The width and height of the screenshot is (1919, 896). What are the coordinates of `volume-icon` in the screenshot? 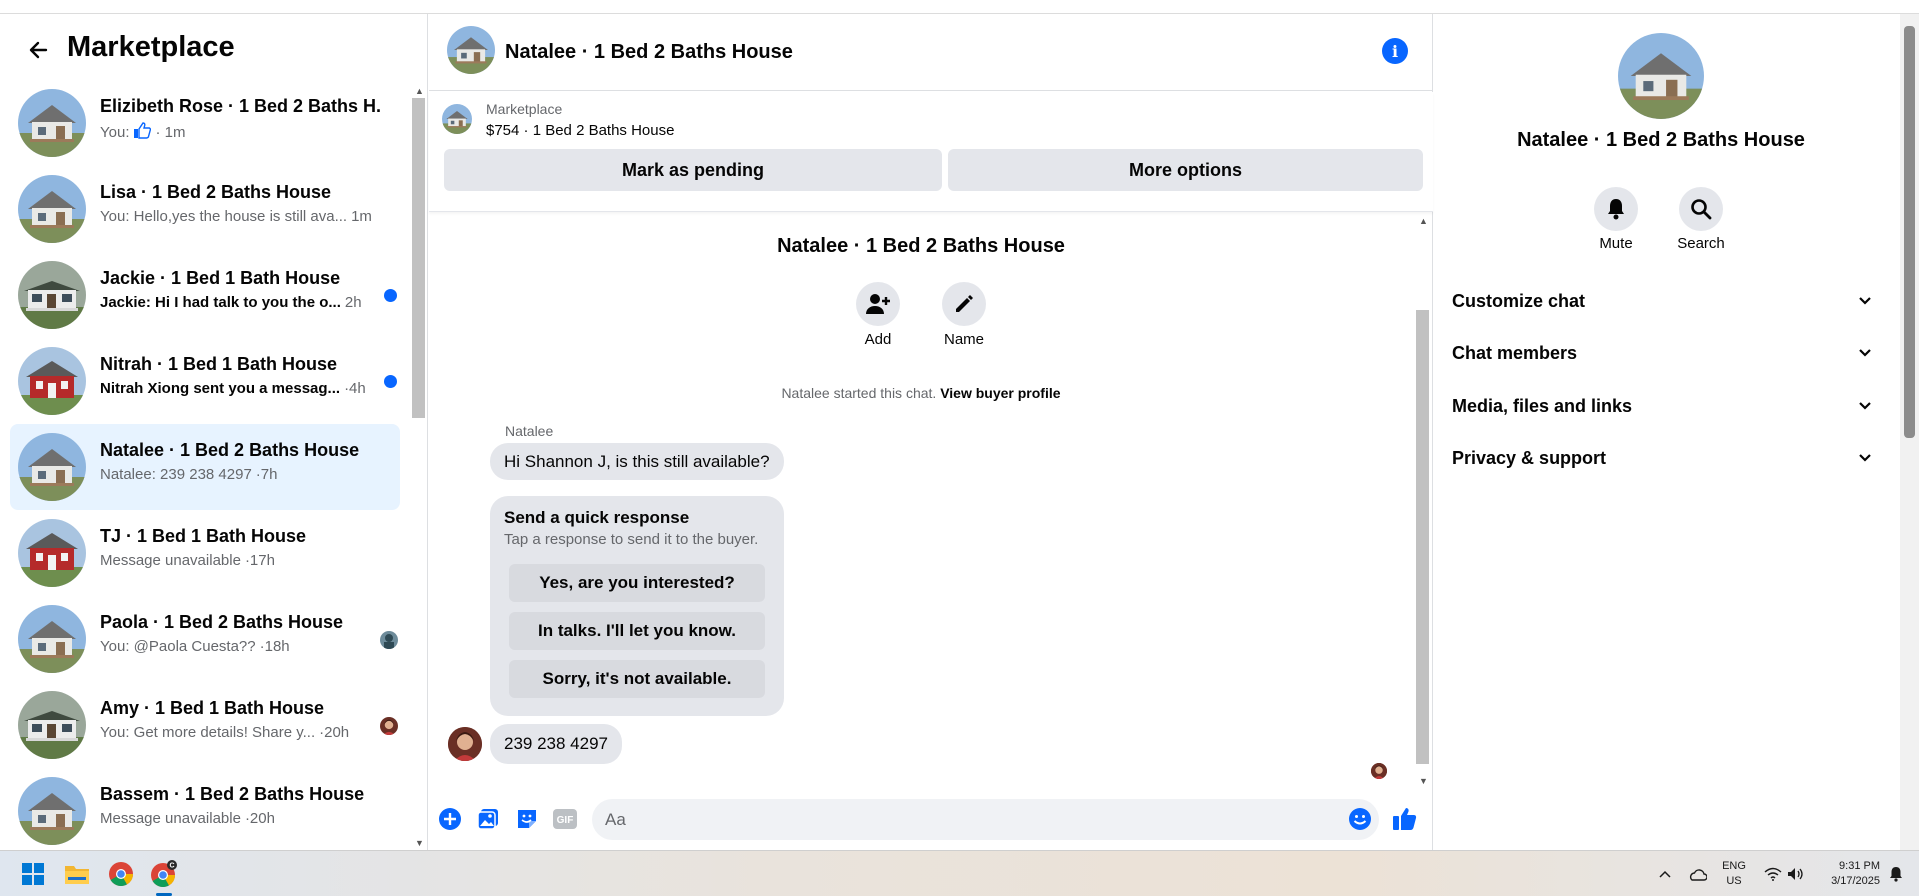 It's located at (1796, 874).